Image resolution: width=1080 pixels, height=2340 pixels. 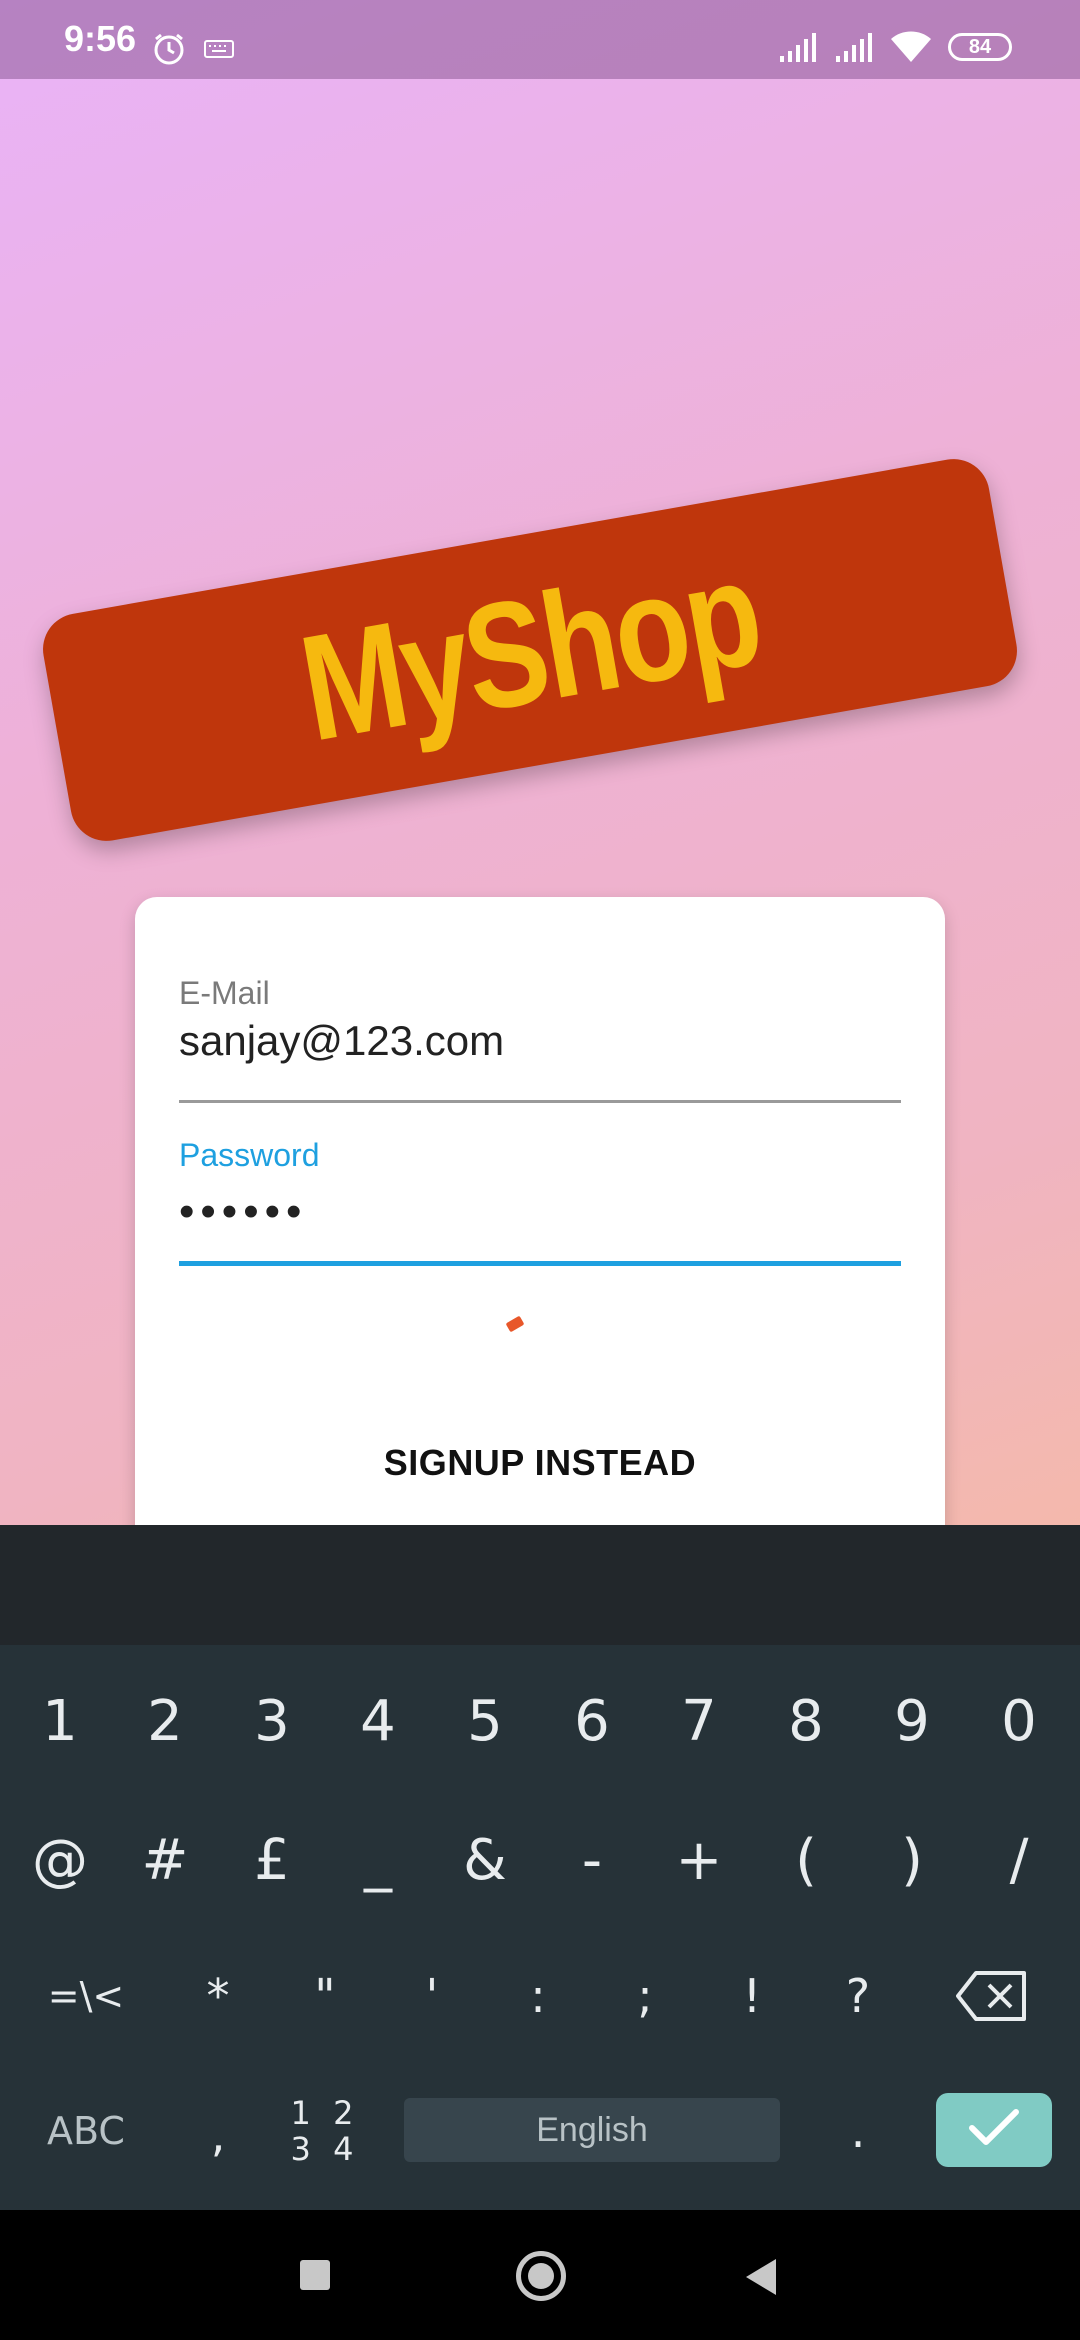 I want to click on key-at: @, so click(x=60, y=1860).